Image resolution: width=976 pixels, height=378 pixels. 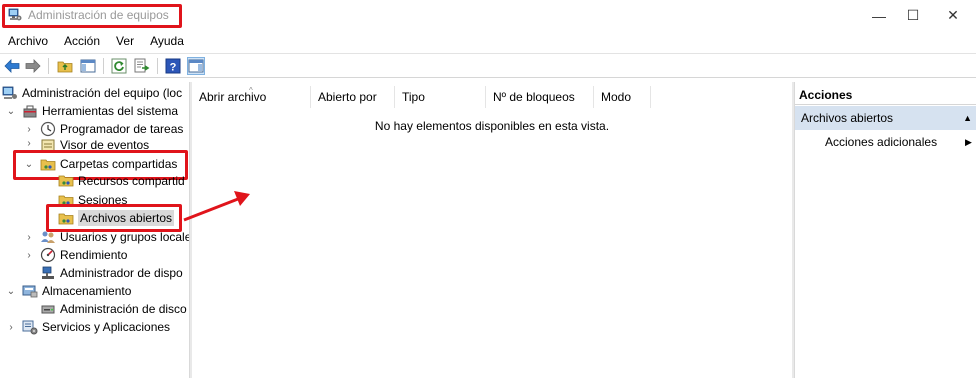 I want to click on annotation-arrow-overlay, so click(x=216, y=206).